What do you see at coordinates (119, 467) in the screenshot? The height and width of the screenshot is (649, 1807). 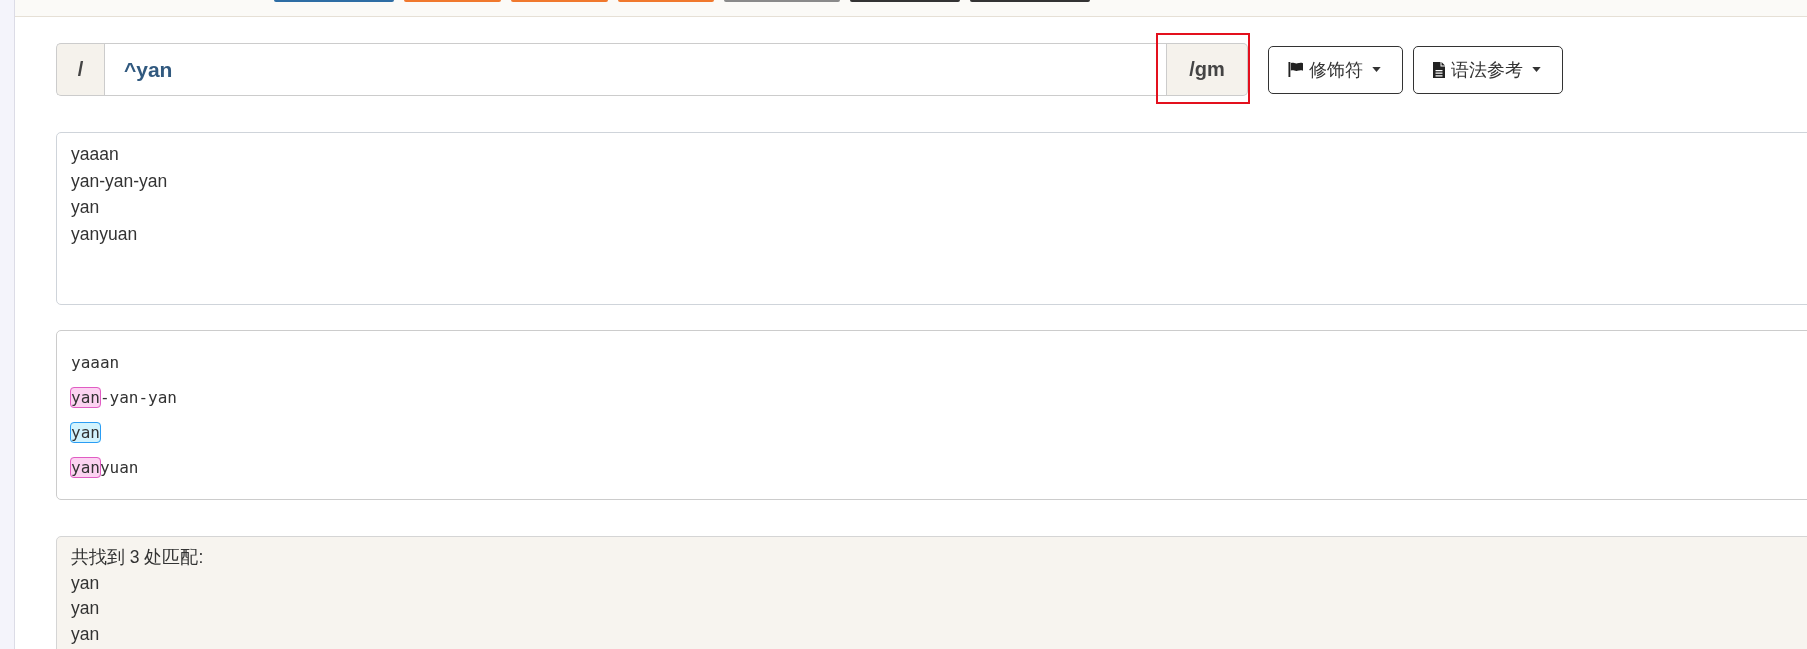 I see `result-text: yuan` at bounding box center [119, 467].